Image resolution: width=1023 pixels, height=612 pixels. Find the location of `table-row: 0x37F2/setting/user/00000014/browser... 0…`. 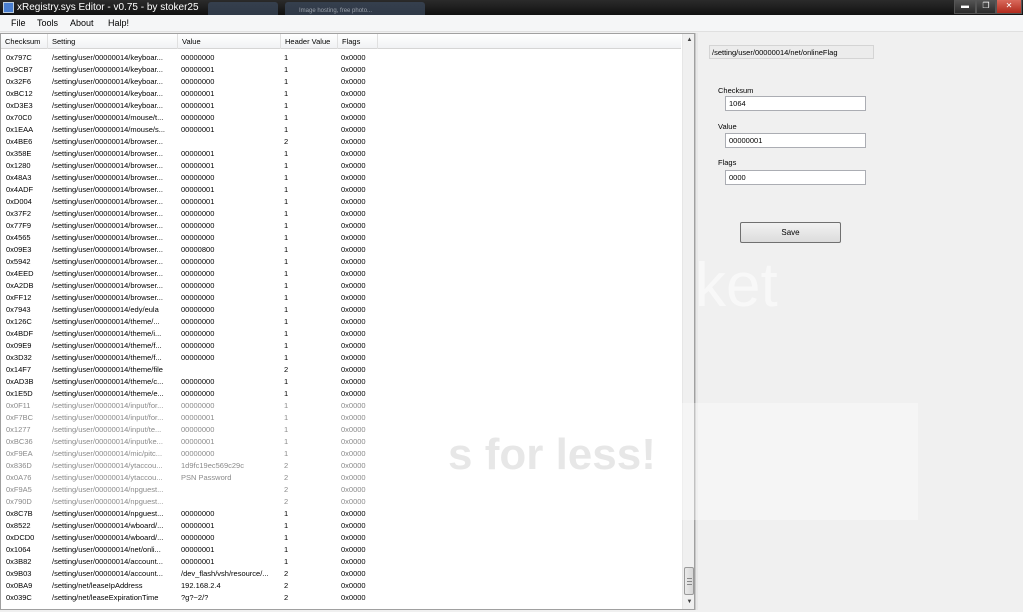

table-row: 0x37F2/setting/user/00000014/browser... 0… is located at coordinates (341, 214).